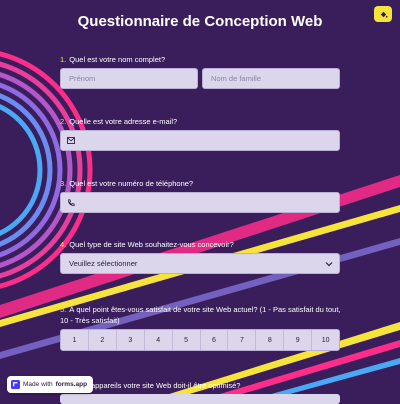 This screenshot has width=400, height=404. I want to click on scale-option: 1, so click(75, 340).